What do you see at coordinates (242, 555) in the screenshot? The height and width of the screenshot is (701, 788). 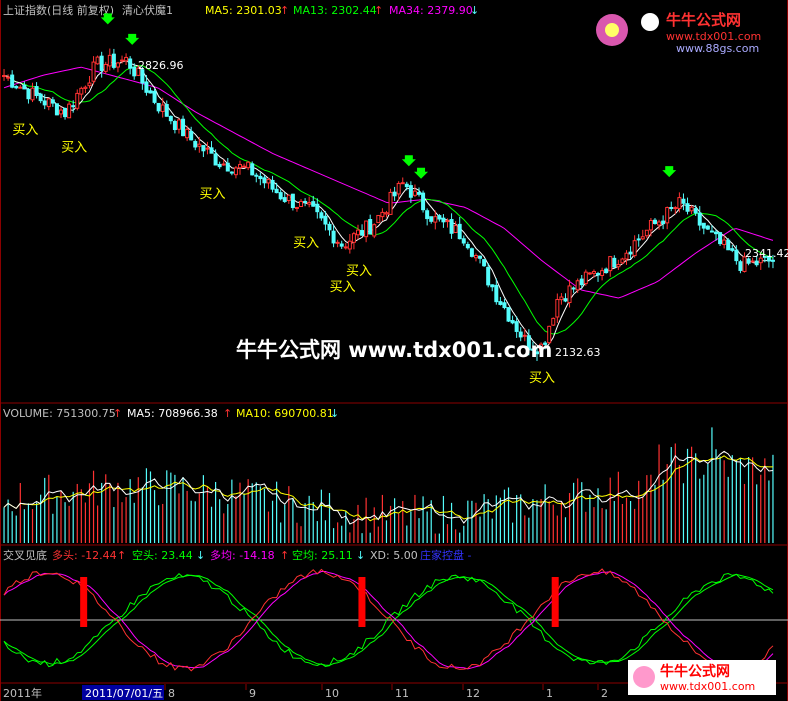 I see `duojun-readout: 多均: -14.18` at bounding box center [242, 555].